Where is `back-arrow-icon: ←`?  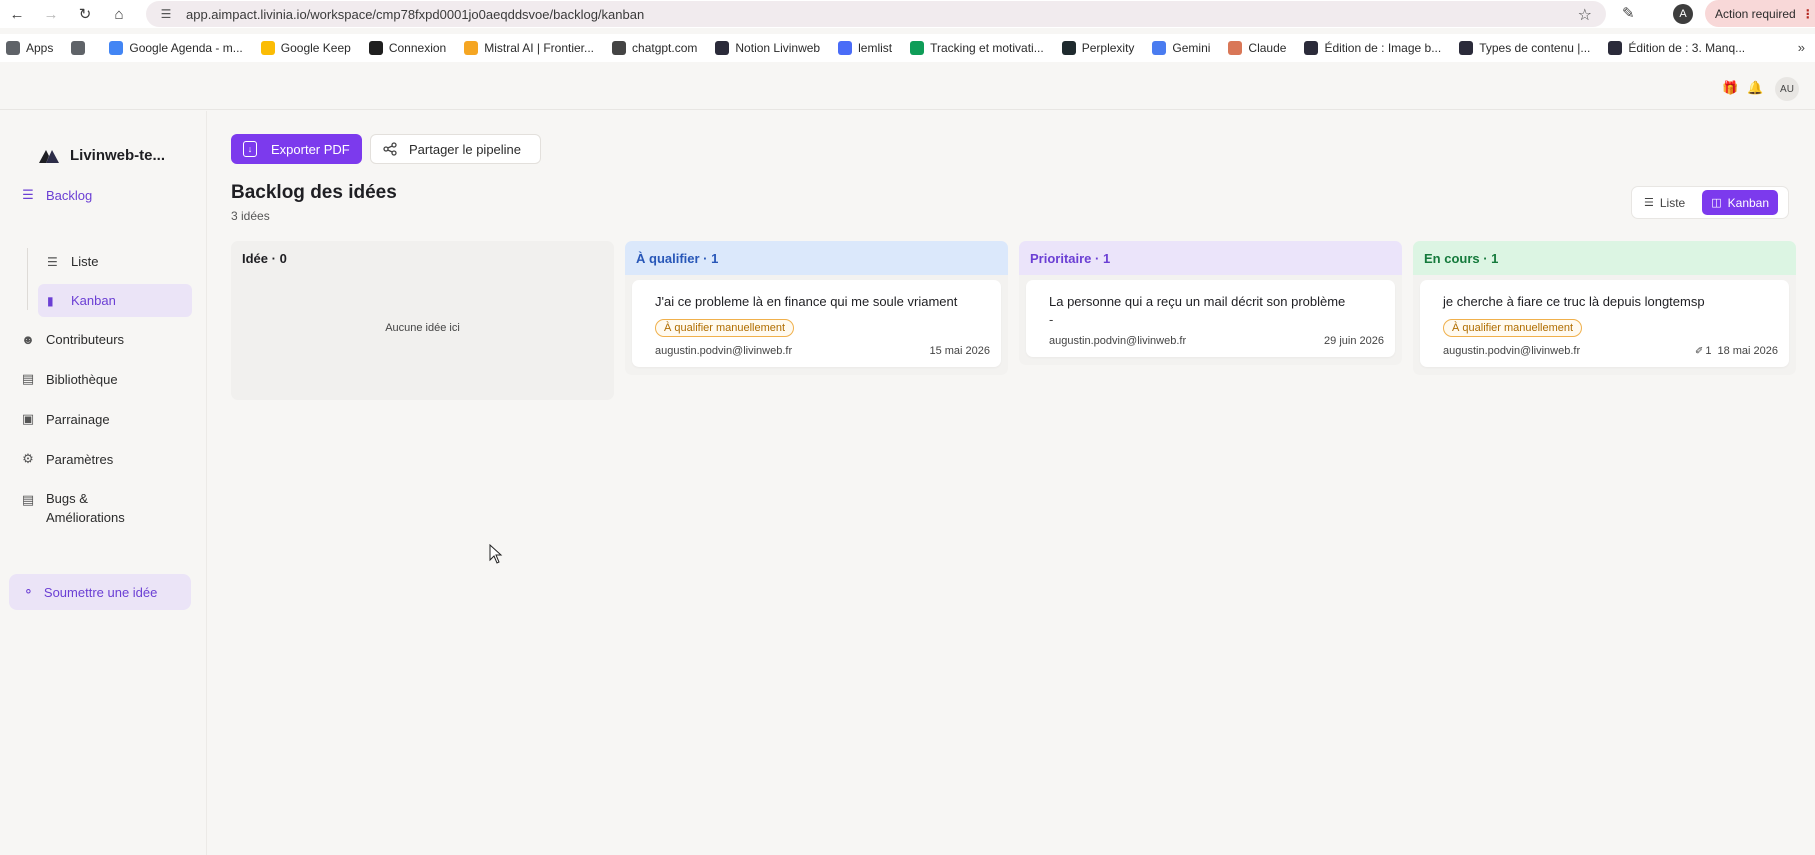 back-arrow-icon: ← is located at coordinates (17, 14).